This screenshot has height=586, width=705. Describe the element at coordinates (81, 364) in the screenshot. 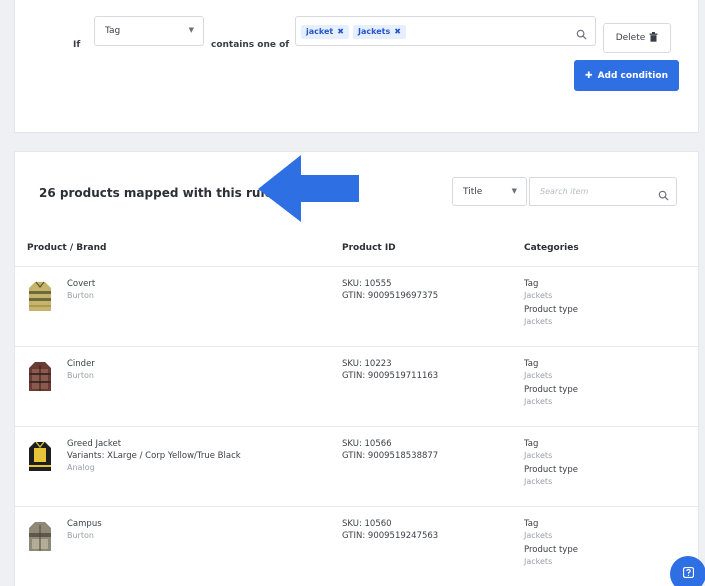

I see `product-name: Cinder` at that location.